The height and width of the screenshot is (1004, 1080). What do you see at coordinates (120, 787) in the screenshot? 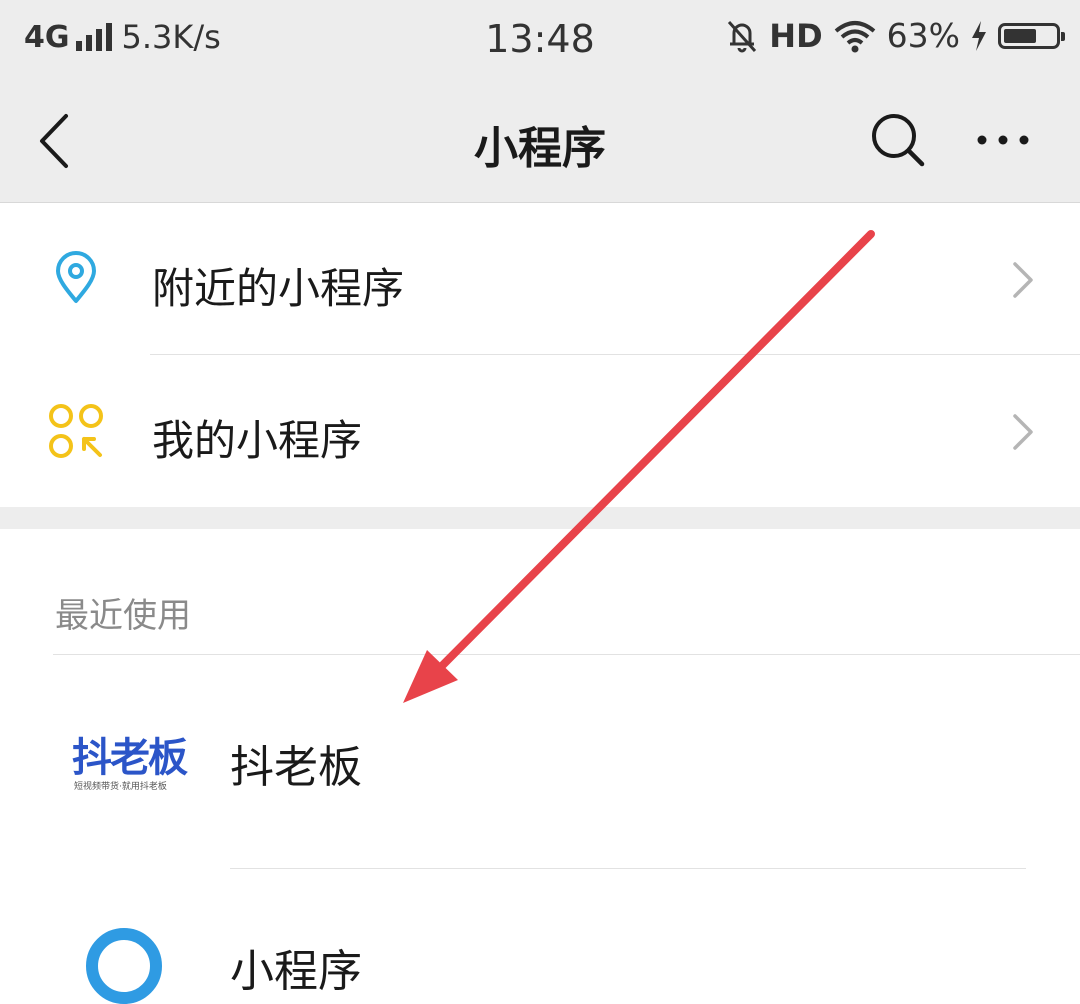
I see `logo-subtext: 短视频带货·就用抖老板` at bounding box center [120, 787].